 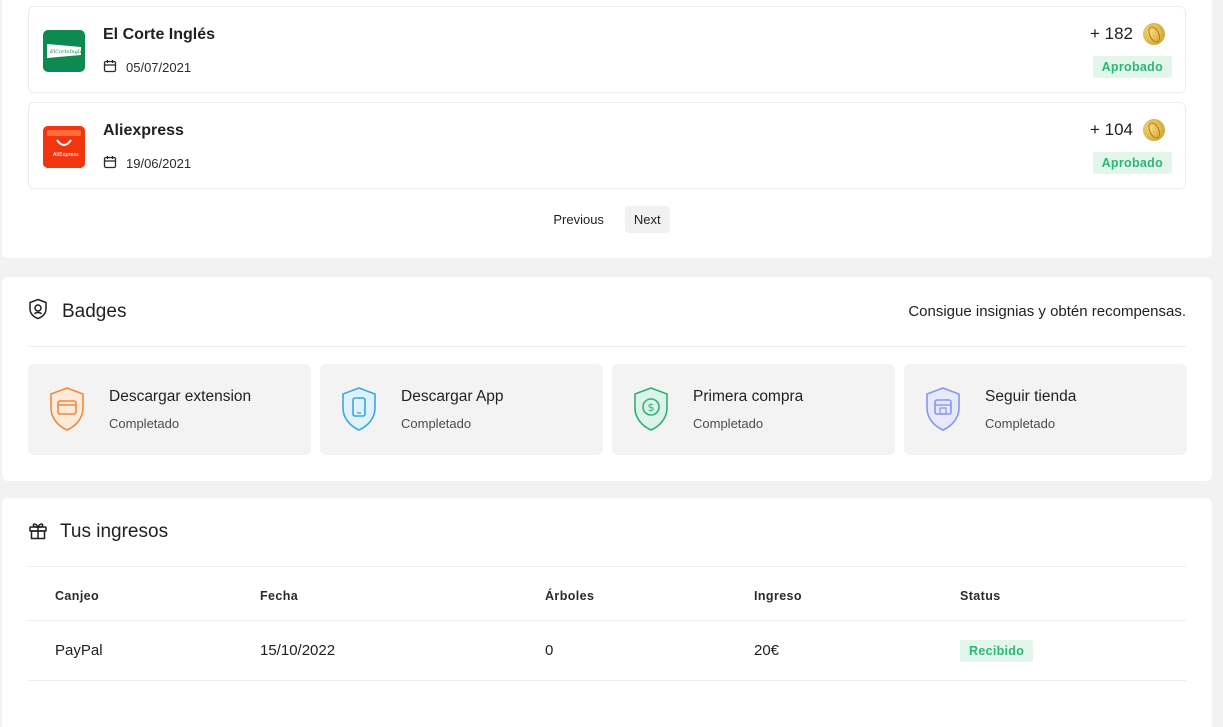 What do you see at coordinates (943, 411) in the screenshot?
I see `store-shield-icon` at bounding box center [943, 411].